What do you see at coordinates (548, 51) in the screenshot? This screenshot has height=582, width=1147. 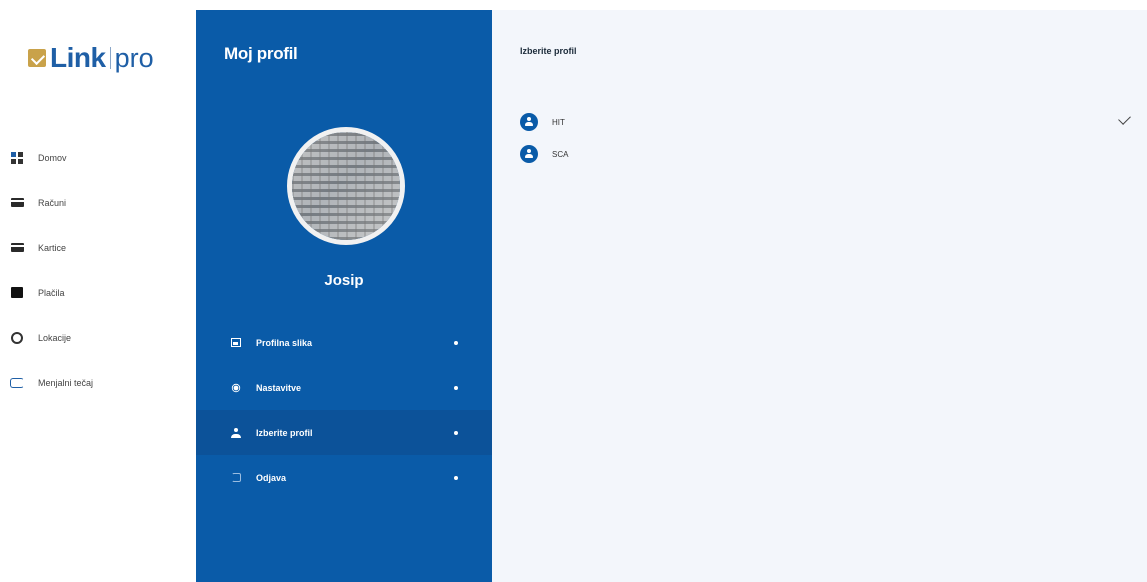 I see `content-title: Izberite profil` at bounding box center [548, 51].